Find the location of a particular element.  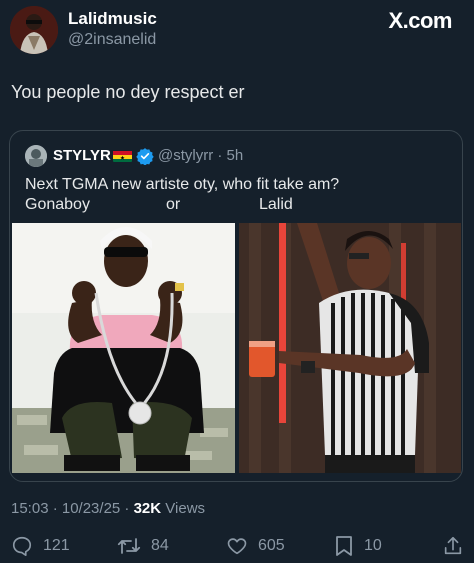

tweet-text: You people no dey respect er is located at coordinates (128, 92).